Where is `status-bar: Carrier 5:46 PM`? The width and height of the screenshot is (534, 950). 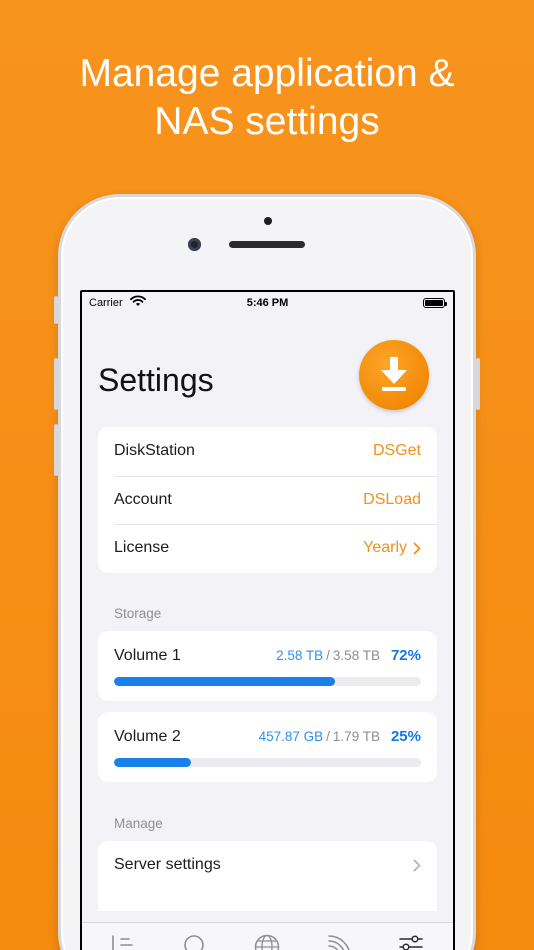
status-bar: Carrier 5:46 PM is located at coordinates (267, 303).